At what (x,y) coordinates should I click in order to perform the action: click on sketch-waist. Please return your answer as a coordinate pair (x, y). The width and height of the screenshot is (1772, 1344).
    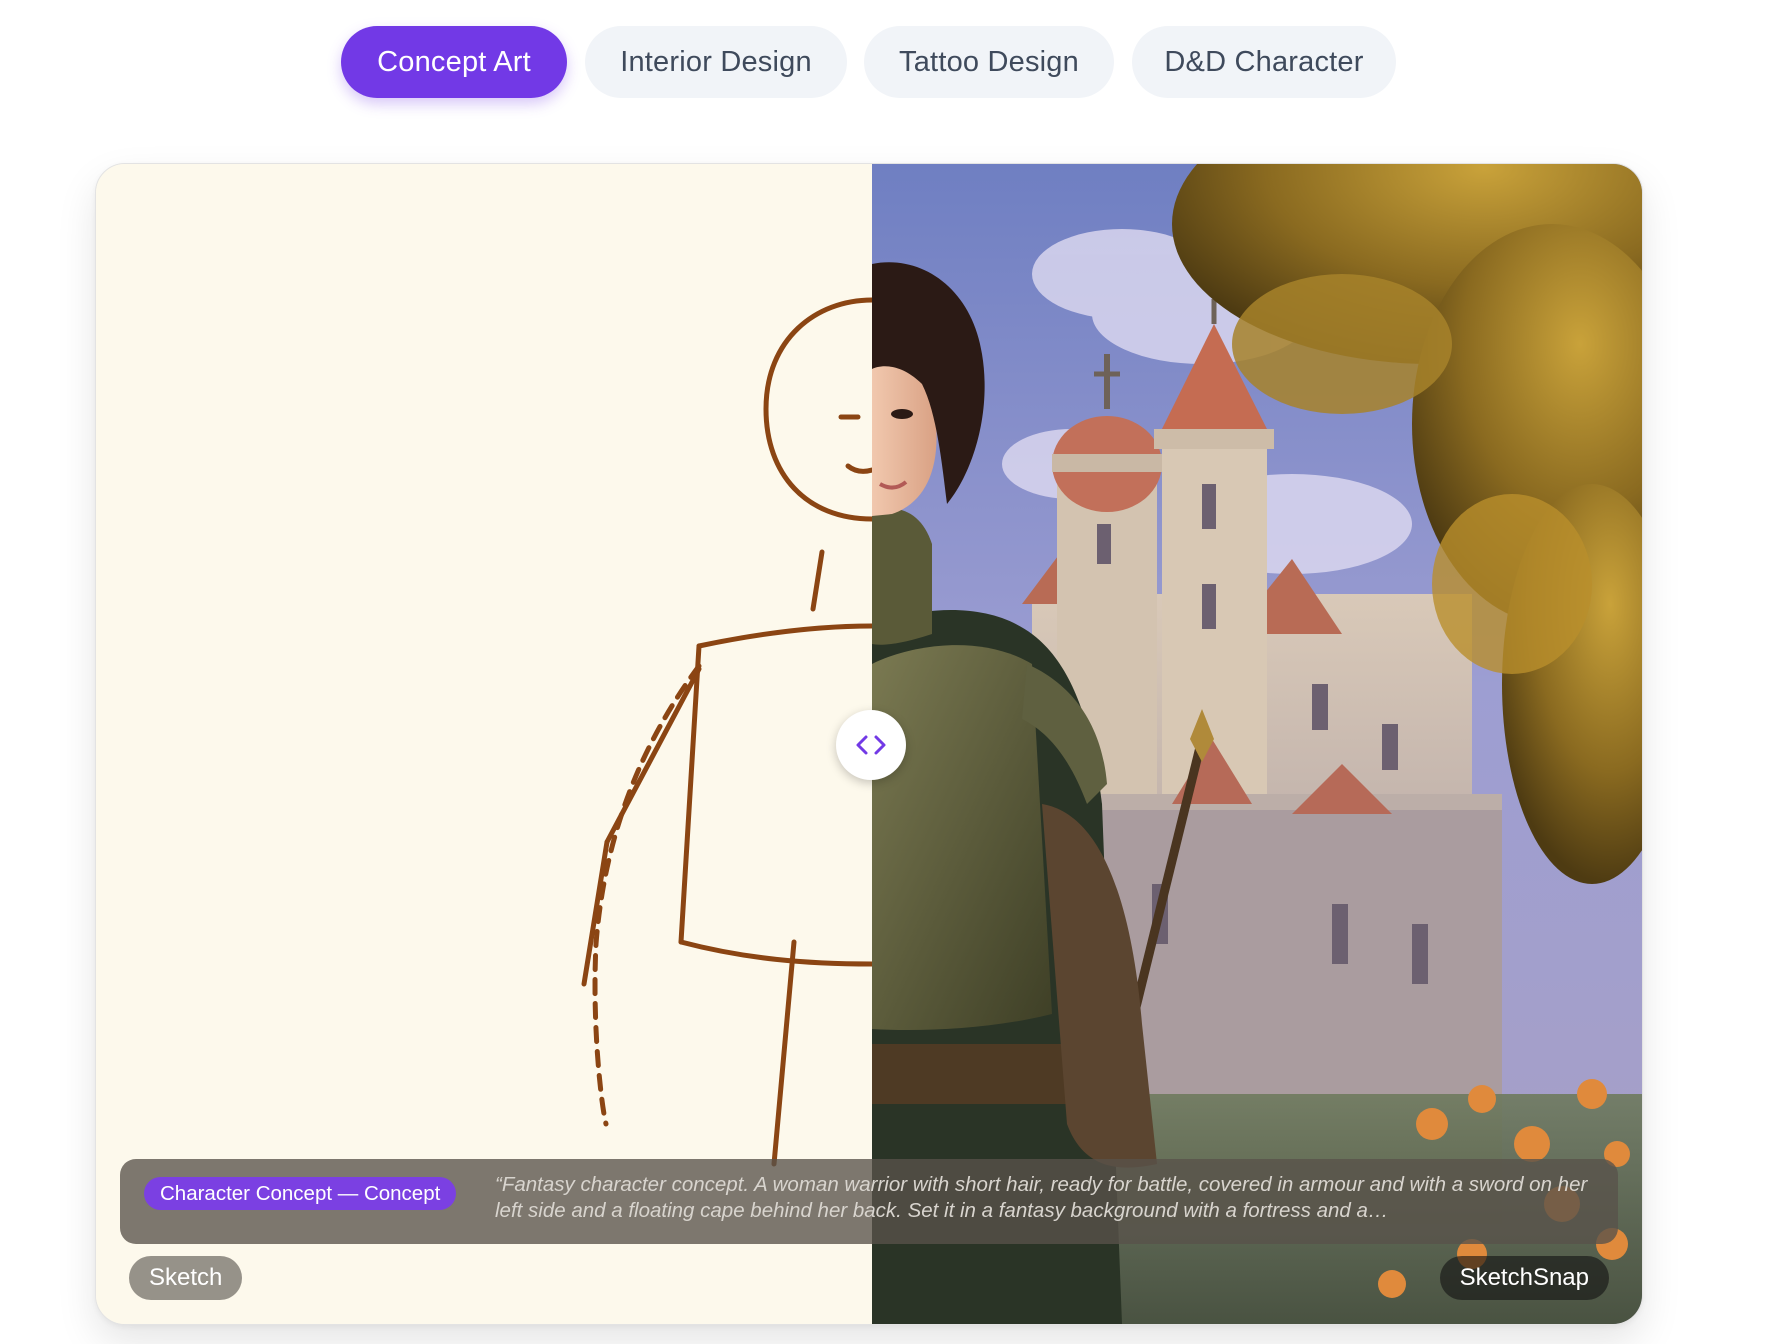
    Looking at the image, I should click on (775, 953).